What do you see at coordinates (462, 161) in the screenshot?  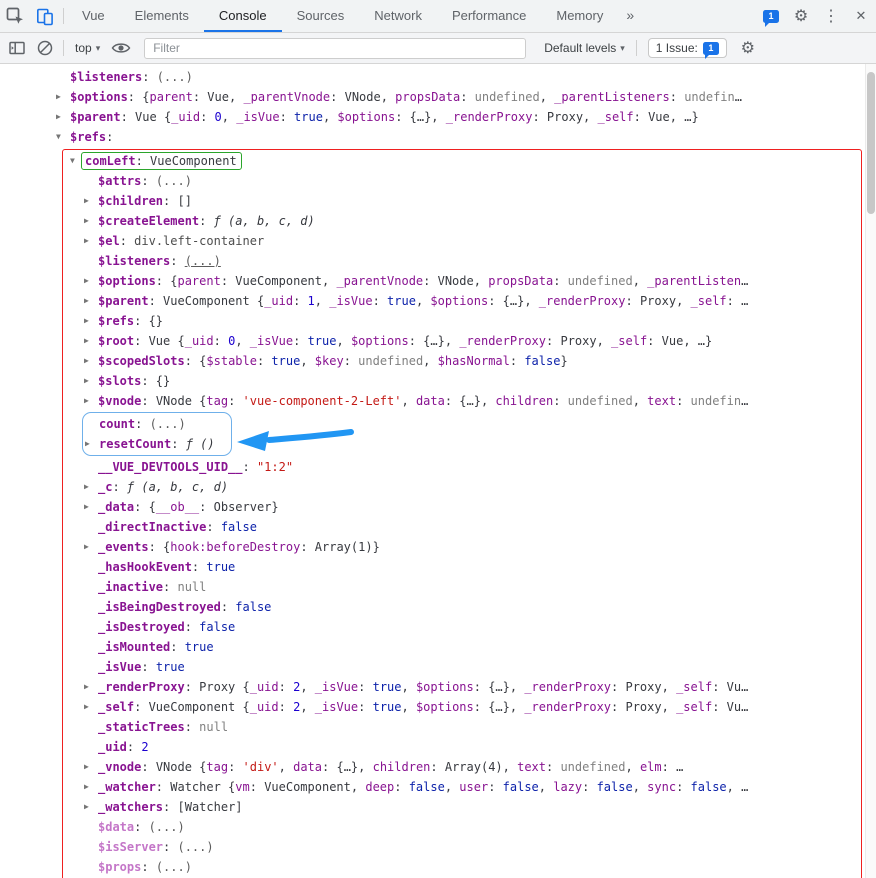 I see `tree-row: ▼ comLeft: VueComponent` at bounding box center [462, 161].